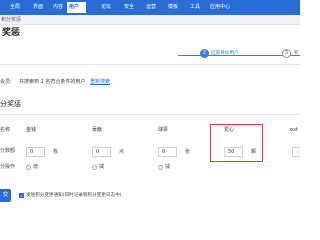  I want to click on money-add-label: 增, so click(36, 167).